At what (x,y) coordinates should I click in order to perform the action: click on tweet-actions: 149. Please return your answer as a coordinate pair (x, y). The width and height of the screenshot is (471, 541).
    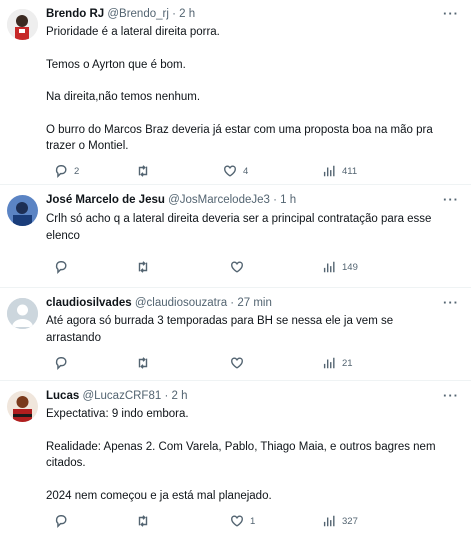
    Looking at the image, I should click on (226, 268).